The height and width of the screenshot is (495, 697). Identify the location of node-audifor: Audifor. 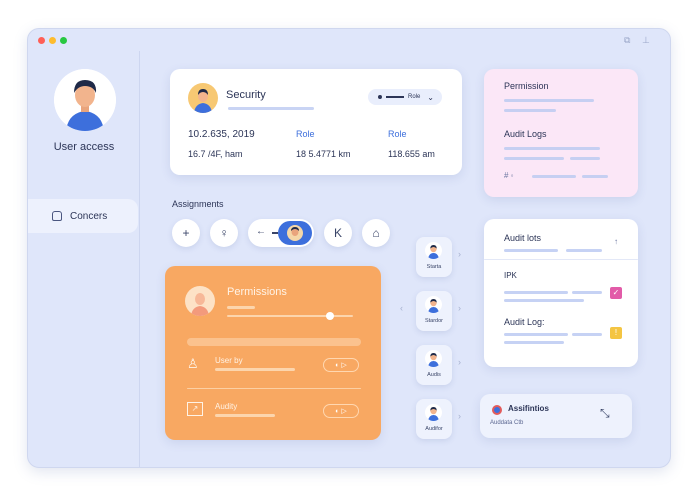
(434, 419).